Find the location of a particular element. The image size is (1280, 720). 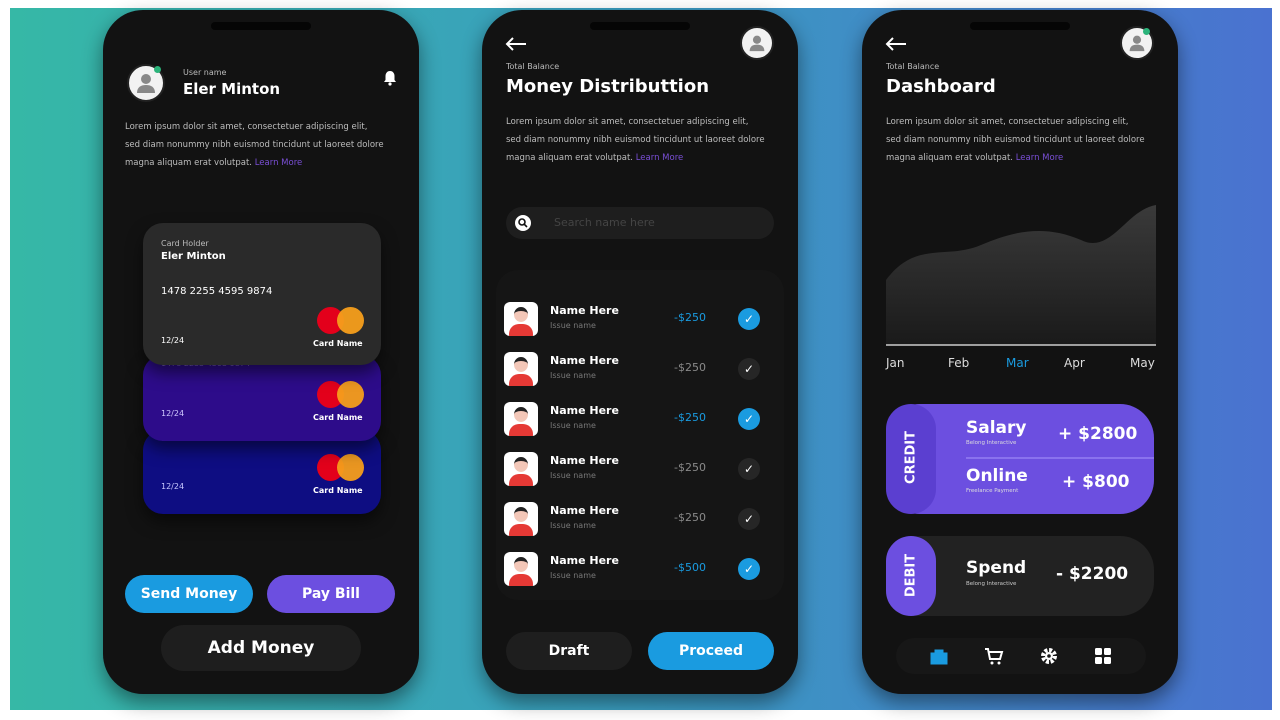

credit-label: CREDIT is located at coordinates (911, 457).